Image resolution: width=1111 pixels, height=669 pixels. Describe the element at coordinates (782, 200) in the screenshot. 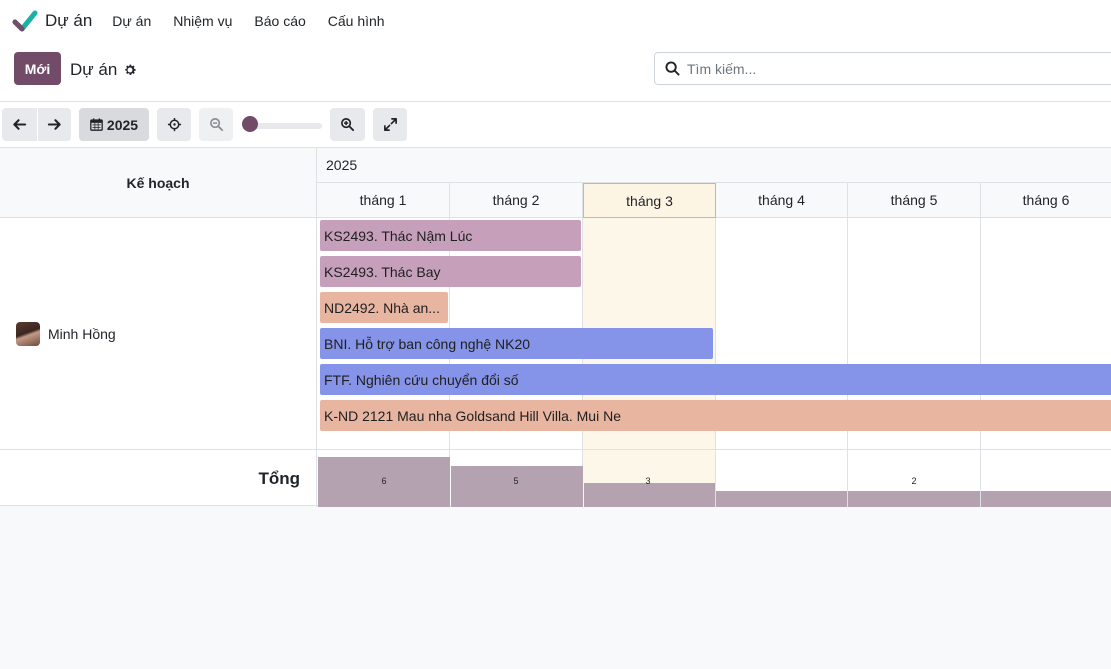

I see `month-header-4: tháng 4` at that location.